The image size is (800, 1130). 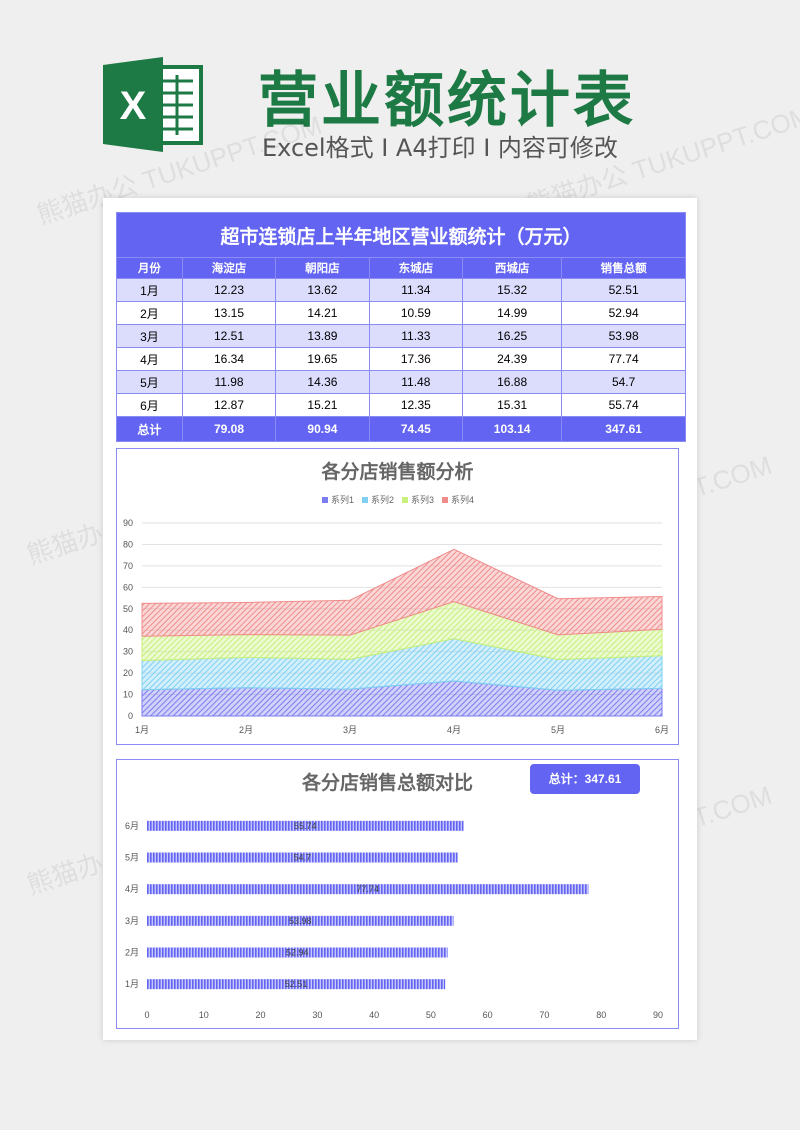 What do you see at coordinates (382, 499) in the screenshot?
I see `legend-label: 系列2` at bounding box center [382, 499].